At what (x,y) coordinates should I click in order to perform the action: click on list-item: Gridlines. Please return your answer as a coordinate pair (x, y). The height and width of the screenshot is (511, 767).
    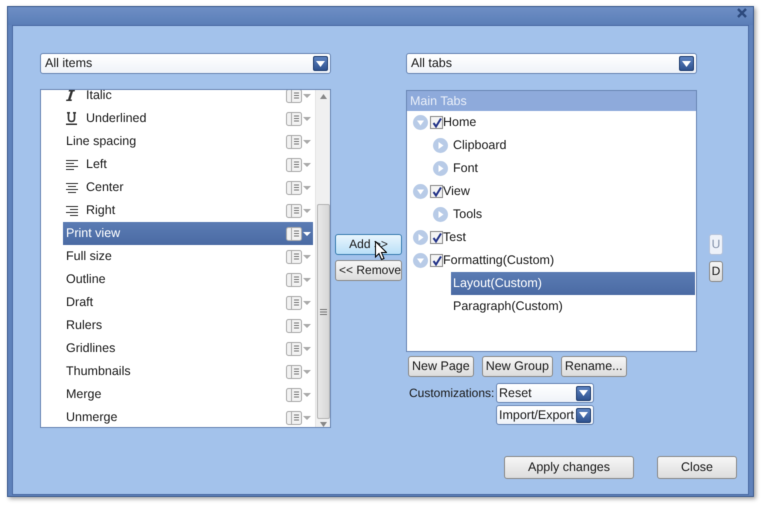
    Looking at the image, I should click on (188, 348).